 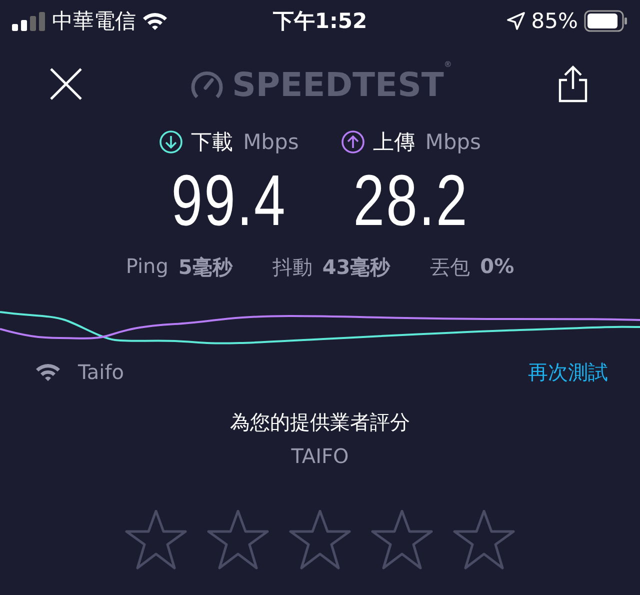 I want to click on download-label: 下載, so click(x=212, y=142).